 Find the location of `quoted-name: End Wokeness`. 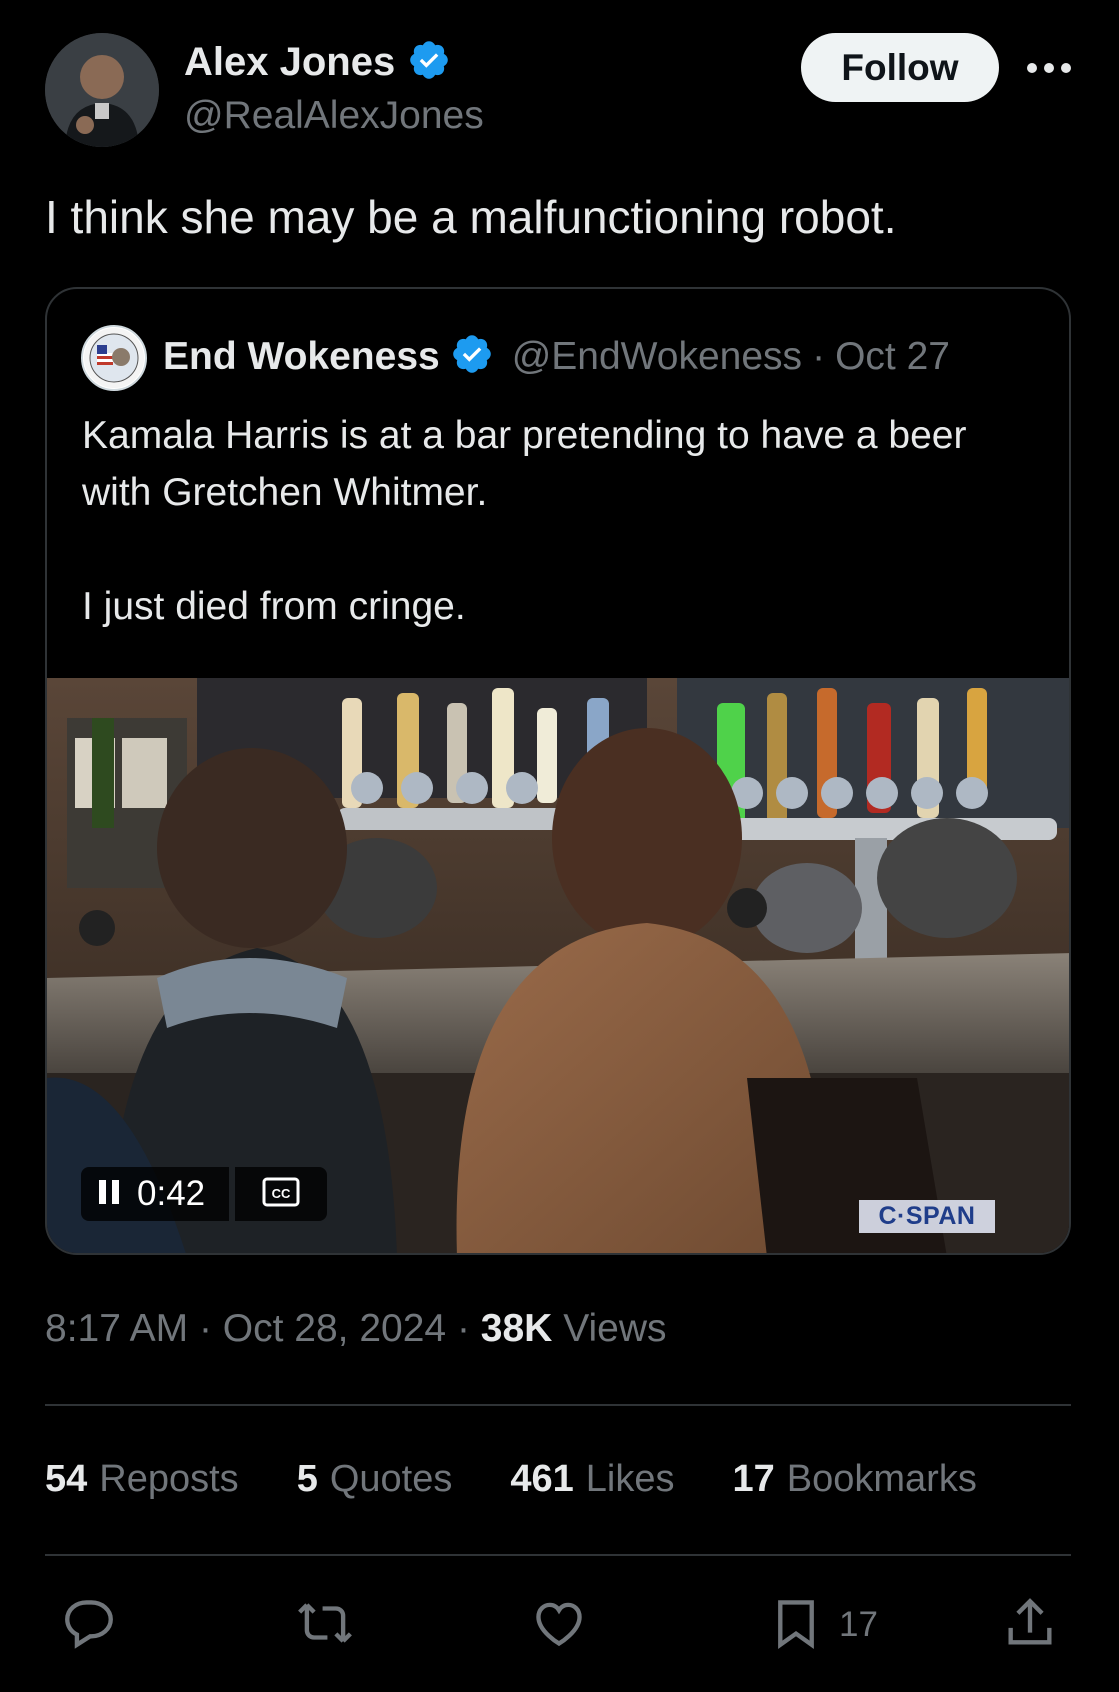

quoted-name: End Wokeness is located at coordinates (301, 357).